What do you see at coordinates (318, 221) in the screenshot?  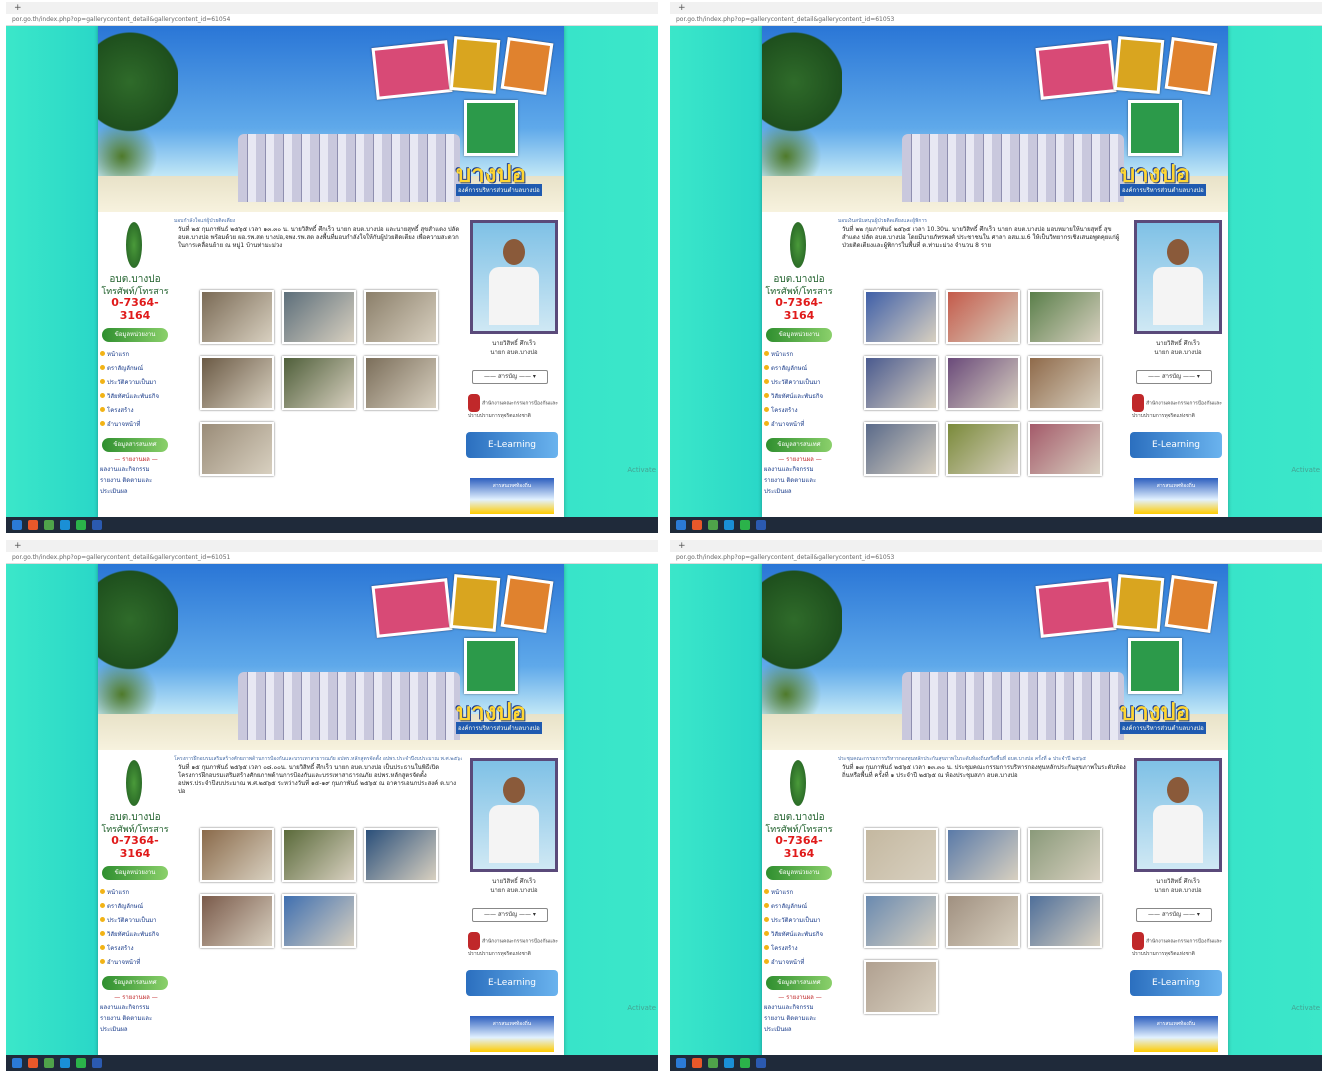 I see `breadcrumb: มอบกำลังใจแก่ผู้ป่วยติดเตียง` at bounding box center [318, 221].